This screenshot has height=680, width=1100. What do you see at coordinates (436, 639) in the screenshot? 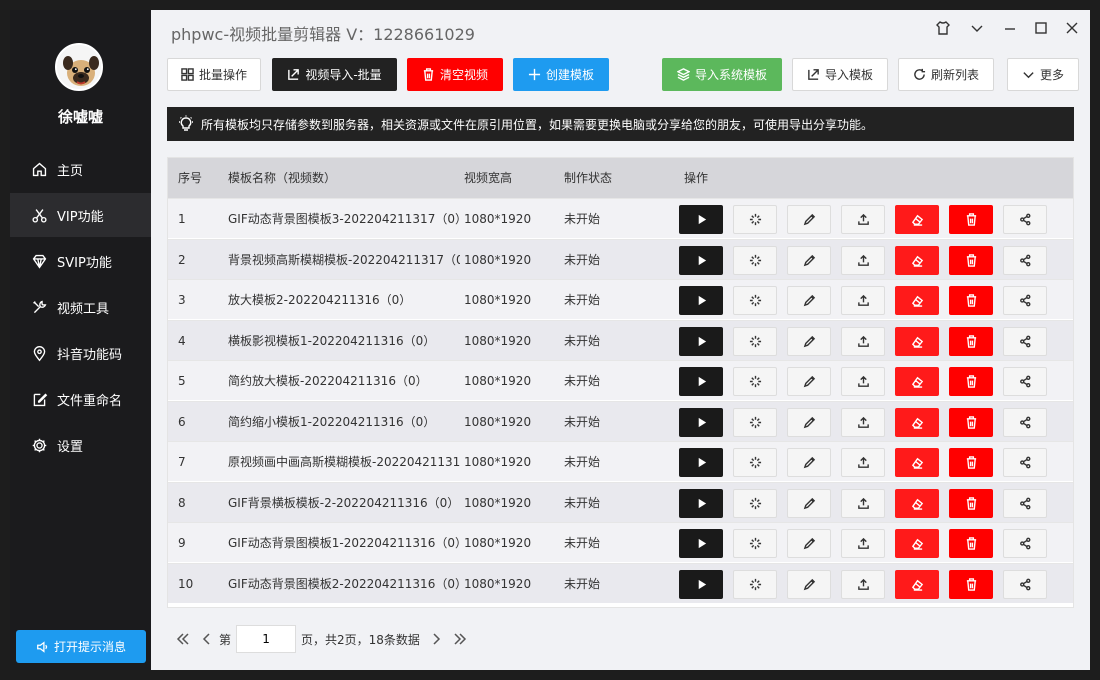
I see `next-page-button` at bounding box center [436, 639].